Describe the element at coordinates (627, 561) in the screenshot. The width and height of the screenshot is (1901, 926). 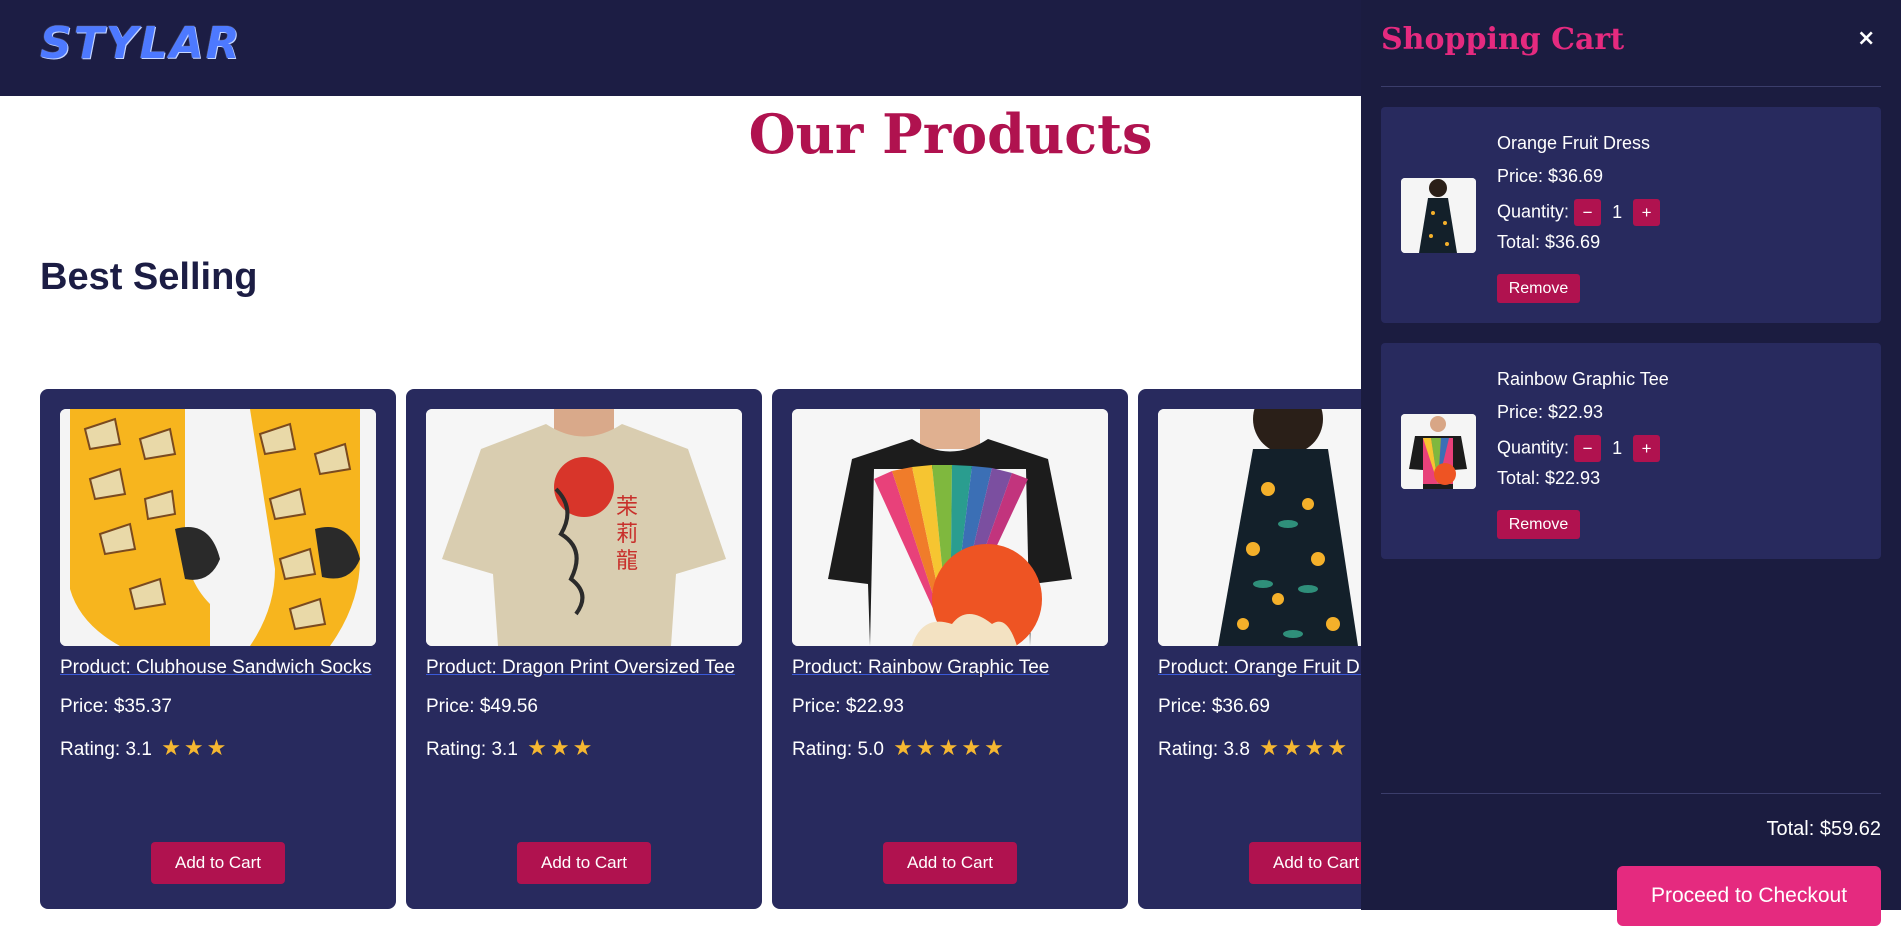
I see `svg-text: 龍` at that location.